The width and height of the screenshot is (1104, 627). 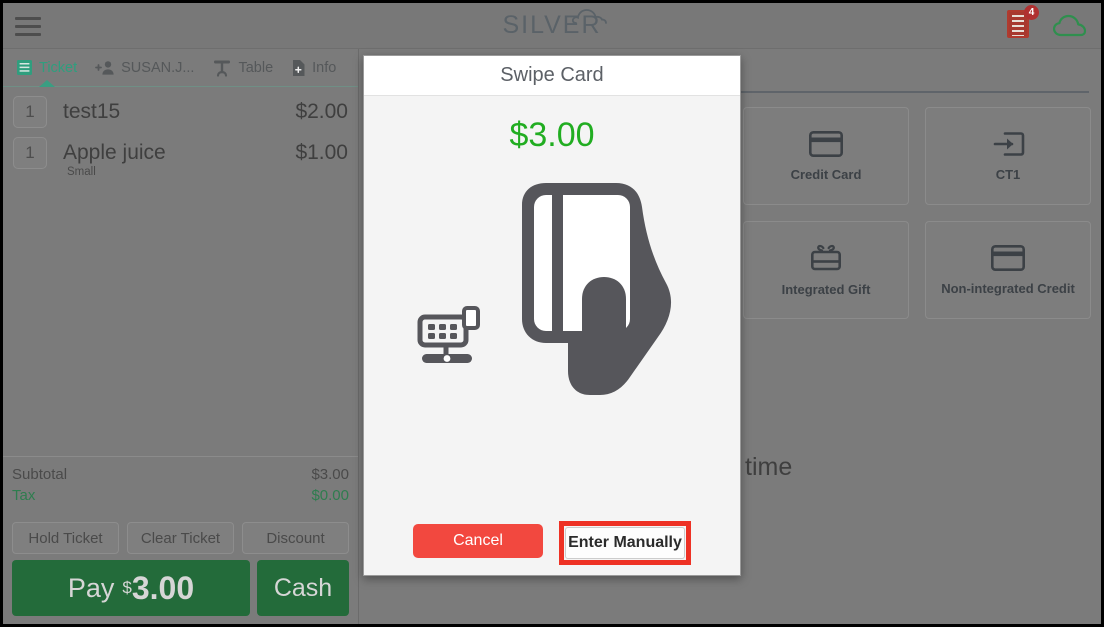 I want to click on dialog-title: Swipe Card, so click(x=552, y=75).